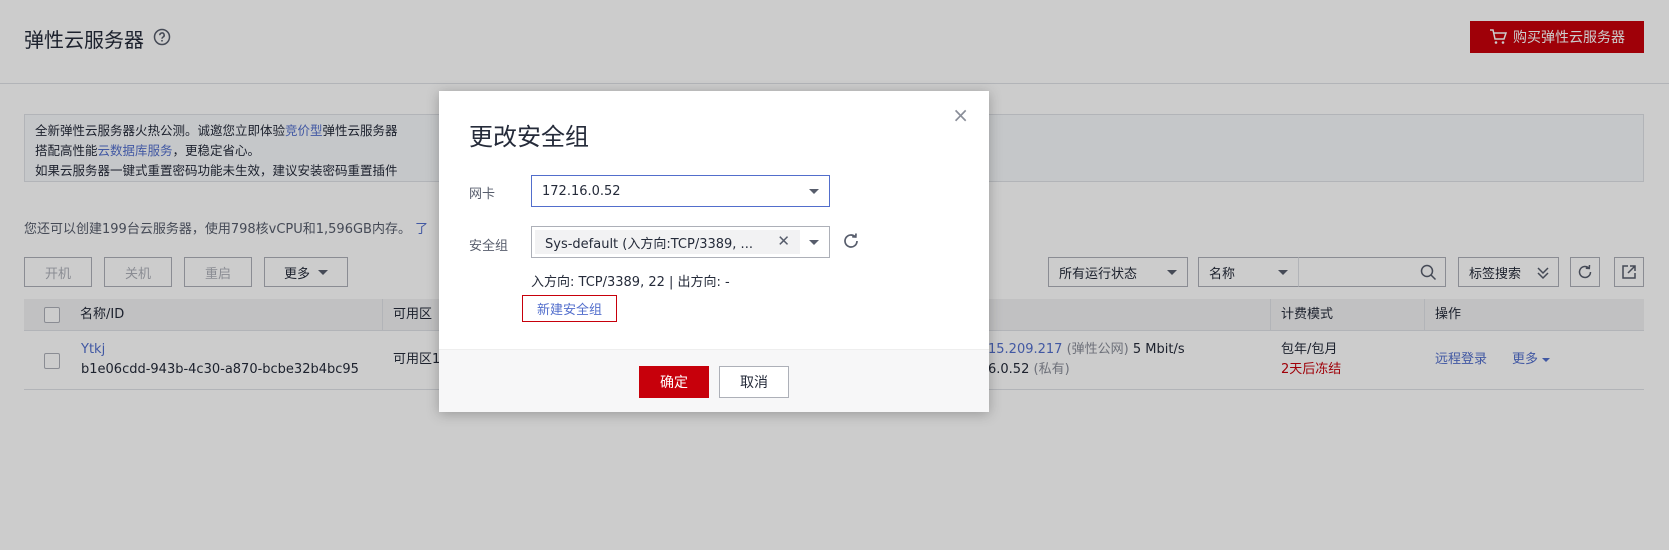 The height and width of the screenshot is (550, 1669). I want to click on close-icon: ×, so click(960, 115).